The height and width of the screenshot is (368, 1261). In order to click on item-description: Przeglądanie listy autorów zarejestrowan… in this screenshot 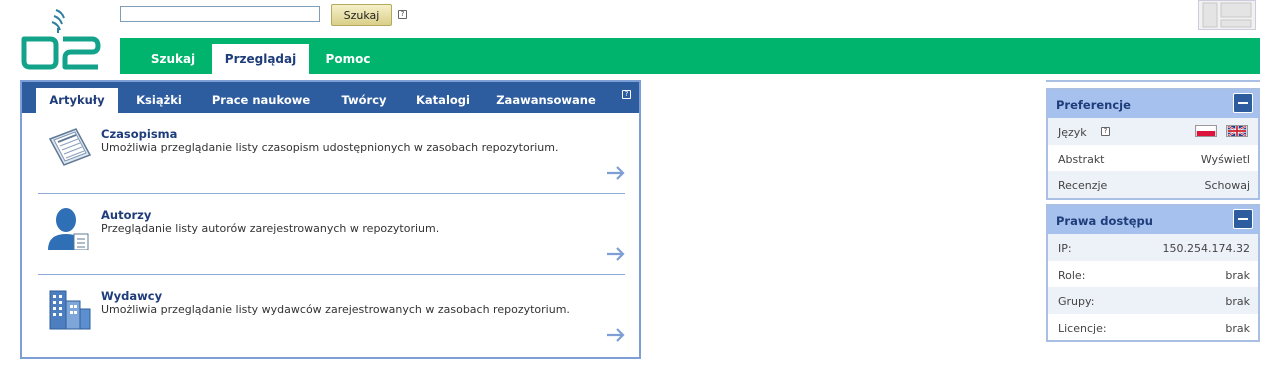, I will do `click(270, 228)`.